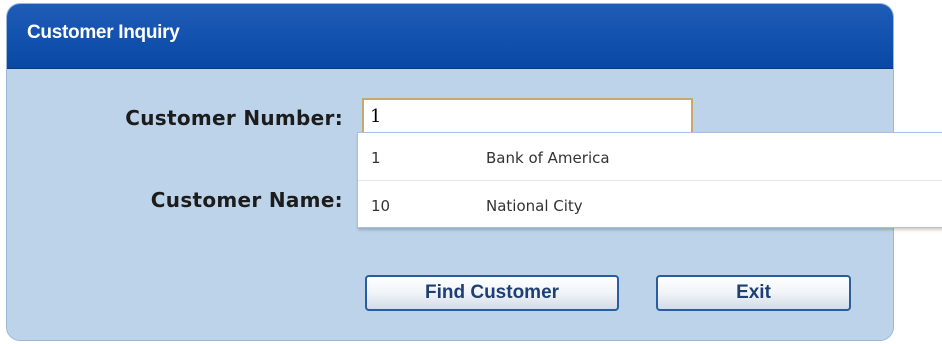 This screenshot has width=942, height=344. I want to click on suggestion-number: 1, so click(376, 158).